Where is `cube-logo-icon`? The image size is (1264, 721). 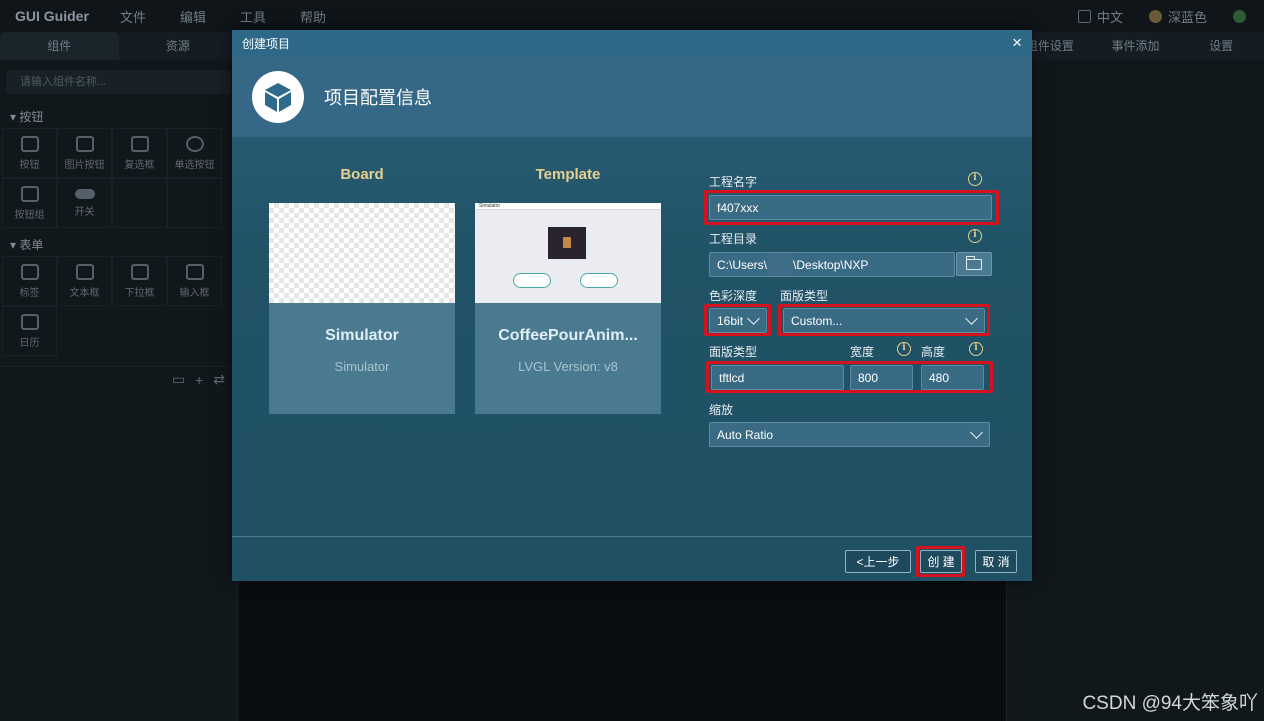 cube-logo-icon is located at coordinates (278, 97).